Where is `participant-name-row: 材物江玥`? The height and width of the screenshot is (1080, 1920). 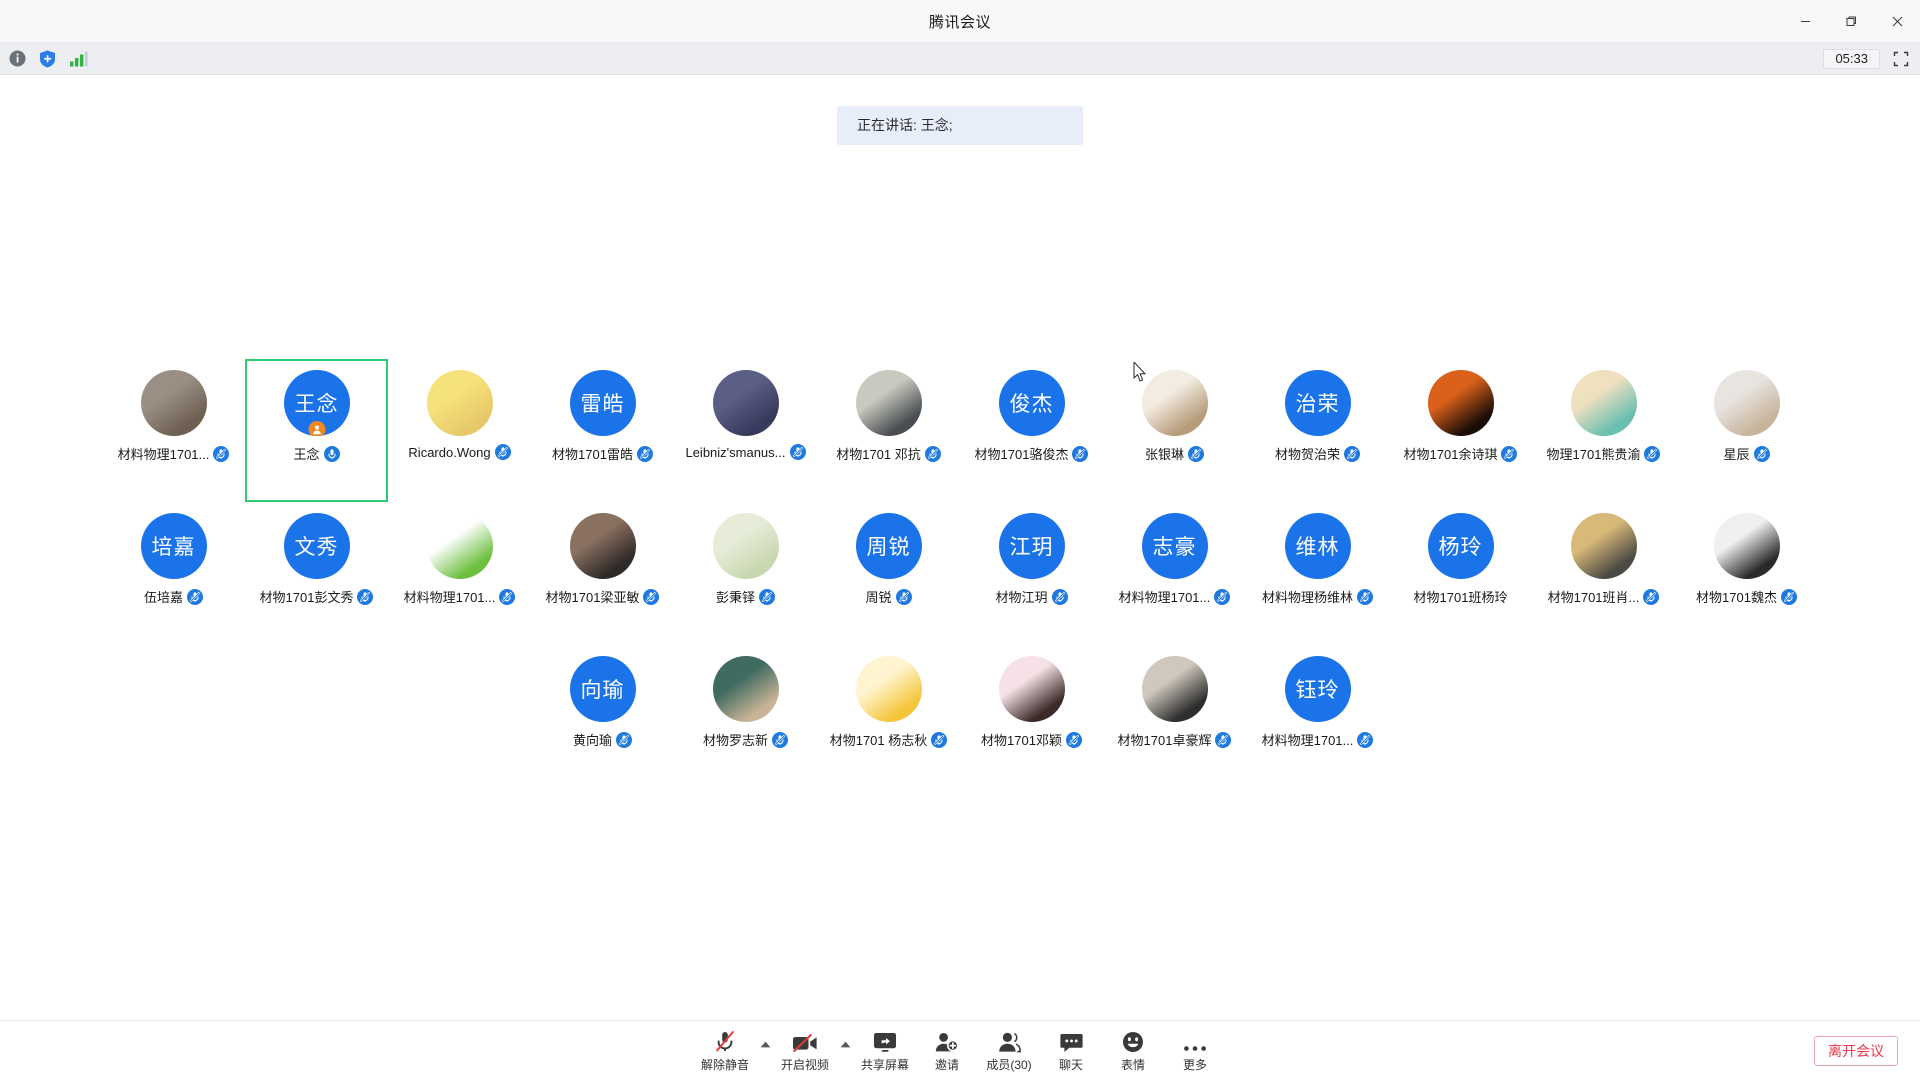 participant-name-row: 材物江玥 is located at coordinates (1031, 596).